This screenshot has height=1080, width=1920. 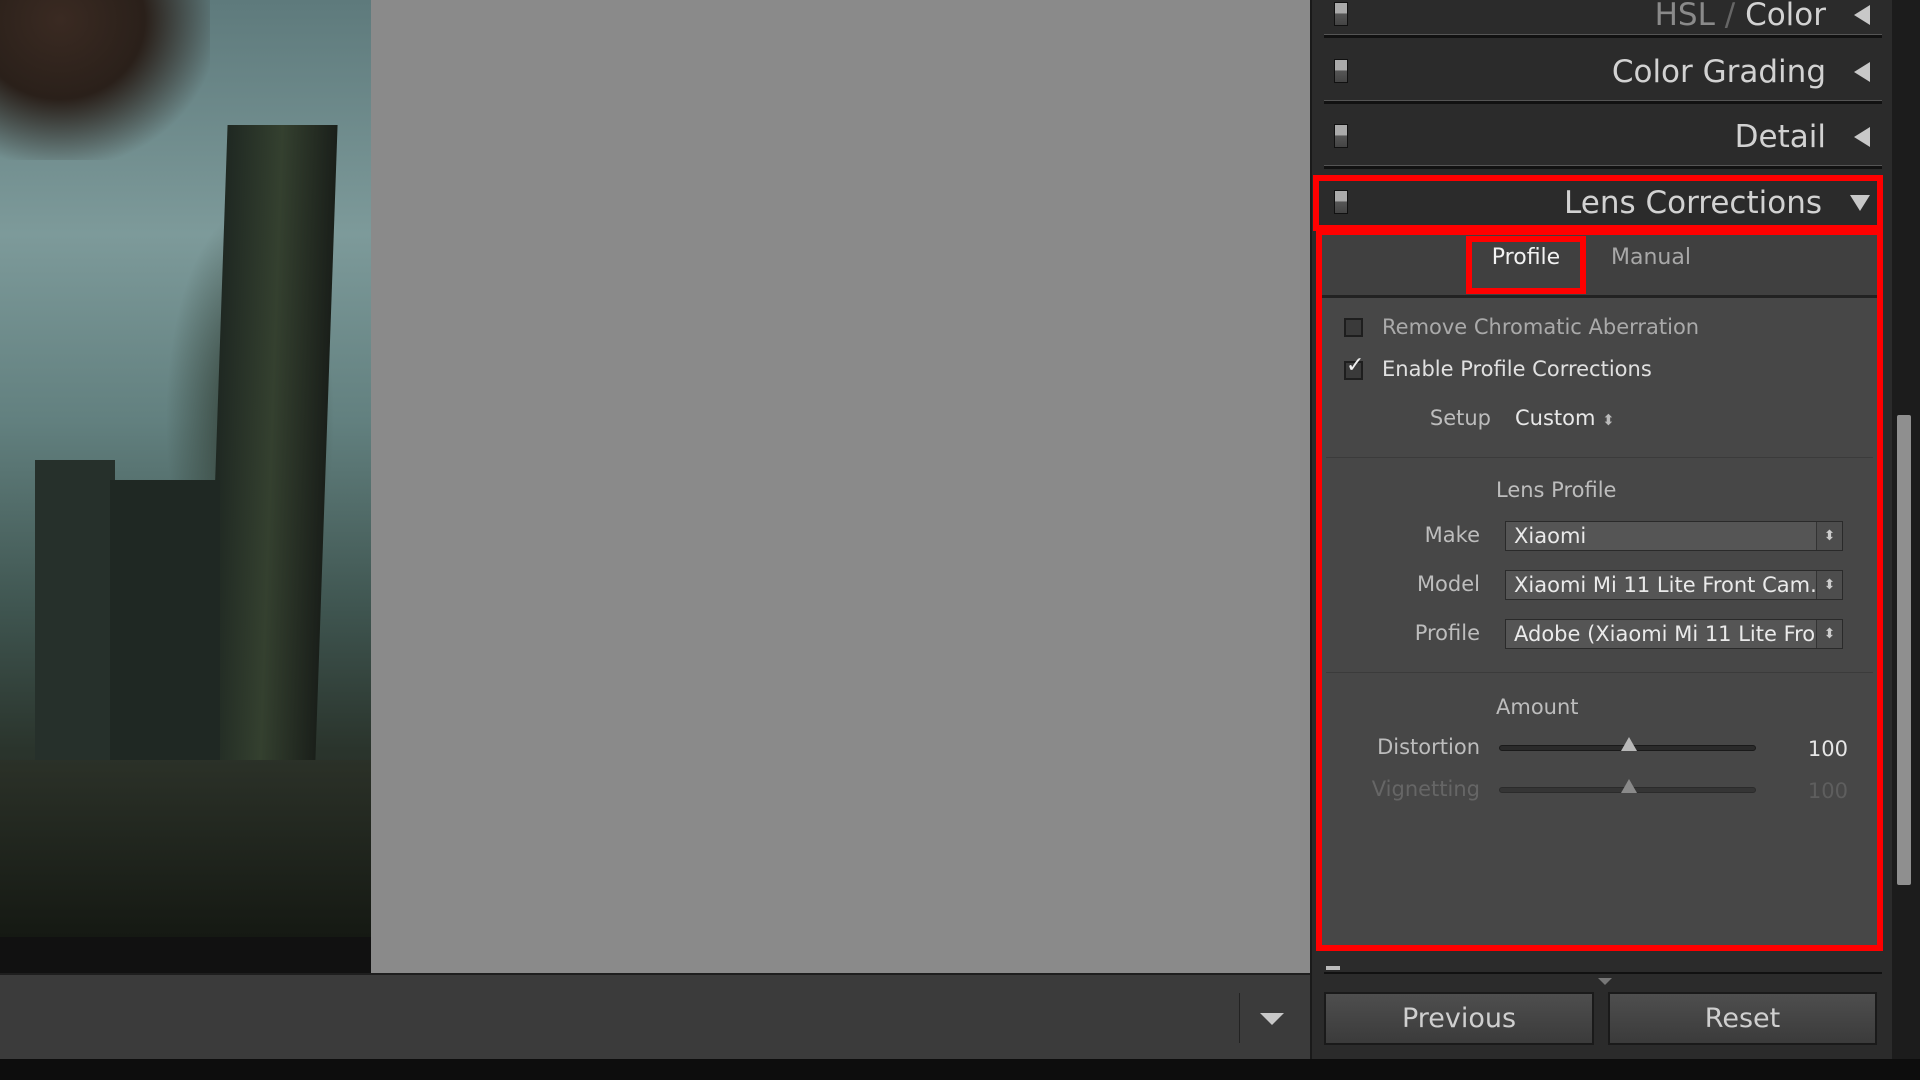 What do you see at coordinates (1239, 1018) in the screenshot?
I see `toolbar-divider` at bounding box center [1239, 1018].